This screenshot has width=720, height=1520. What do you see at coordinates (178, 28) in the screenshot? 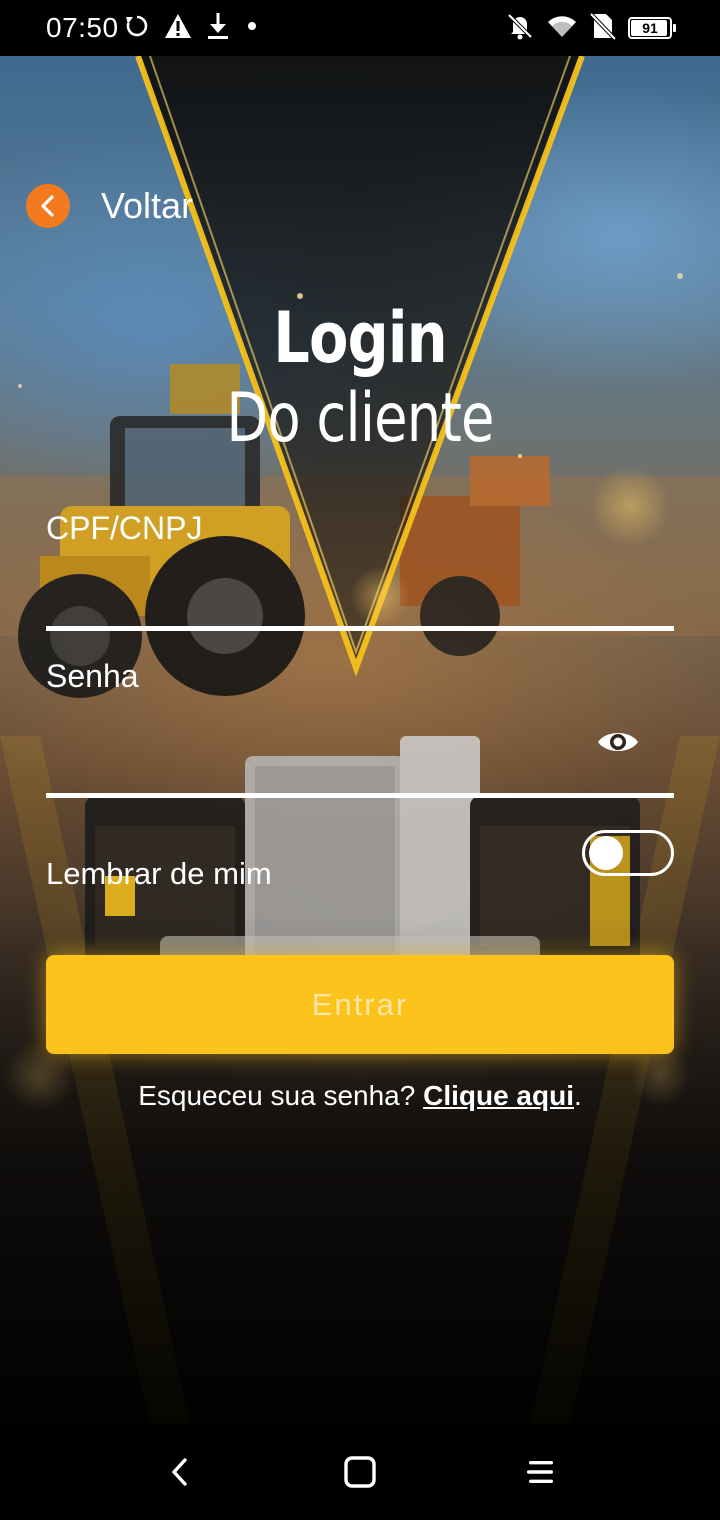
I see `warning-icon` at bounding box center [178, 28].